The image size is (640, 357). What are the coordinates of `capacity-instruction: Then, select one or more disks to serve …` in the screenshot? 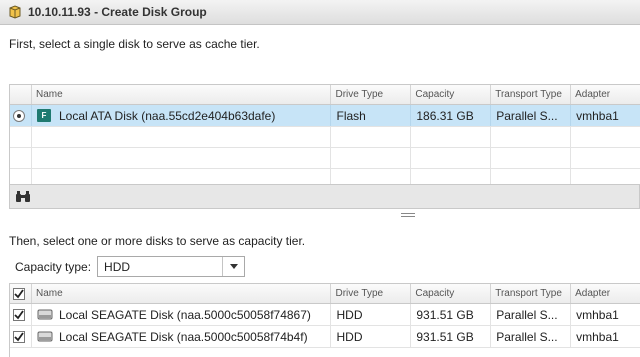 It's located at (157, 241).